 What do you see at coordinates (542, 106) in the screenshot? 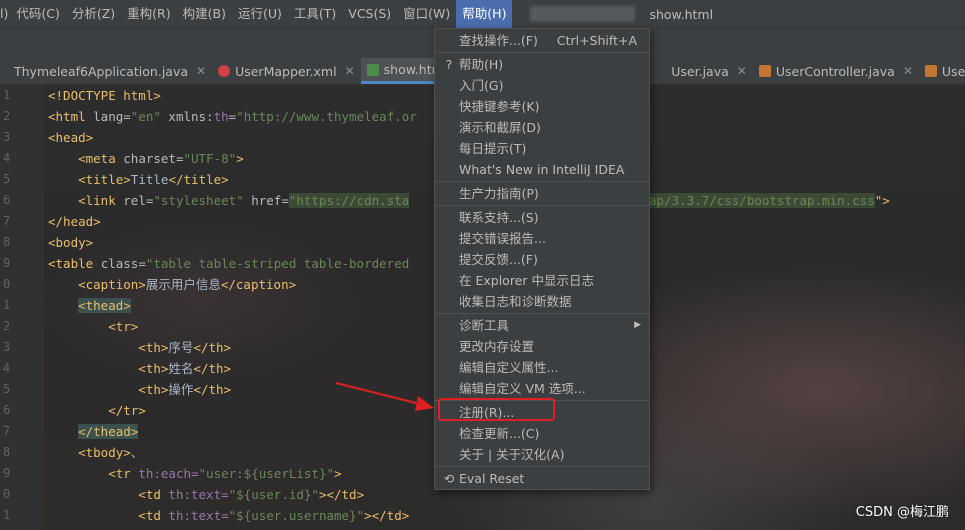
I see `menu-item-keymap-reference: 快捷键参考(K)` at bounding box center [542, 106].